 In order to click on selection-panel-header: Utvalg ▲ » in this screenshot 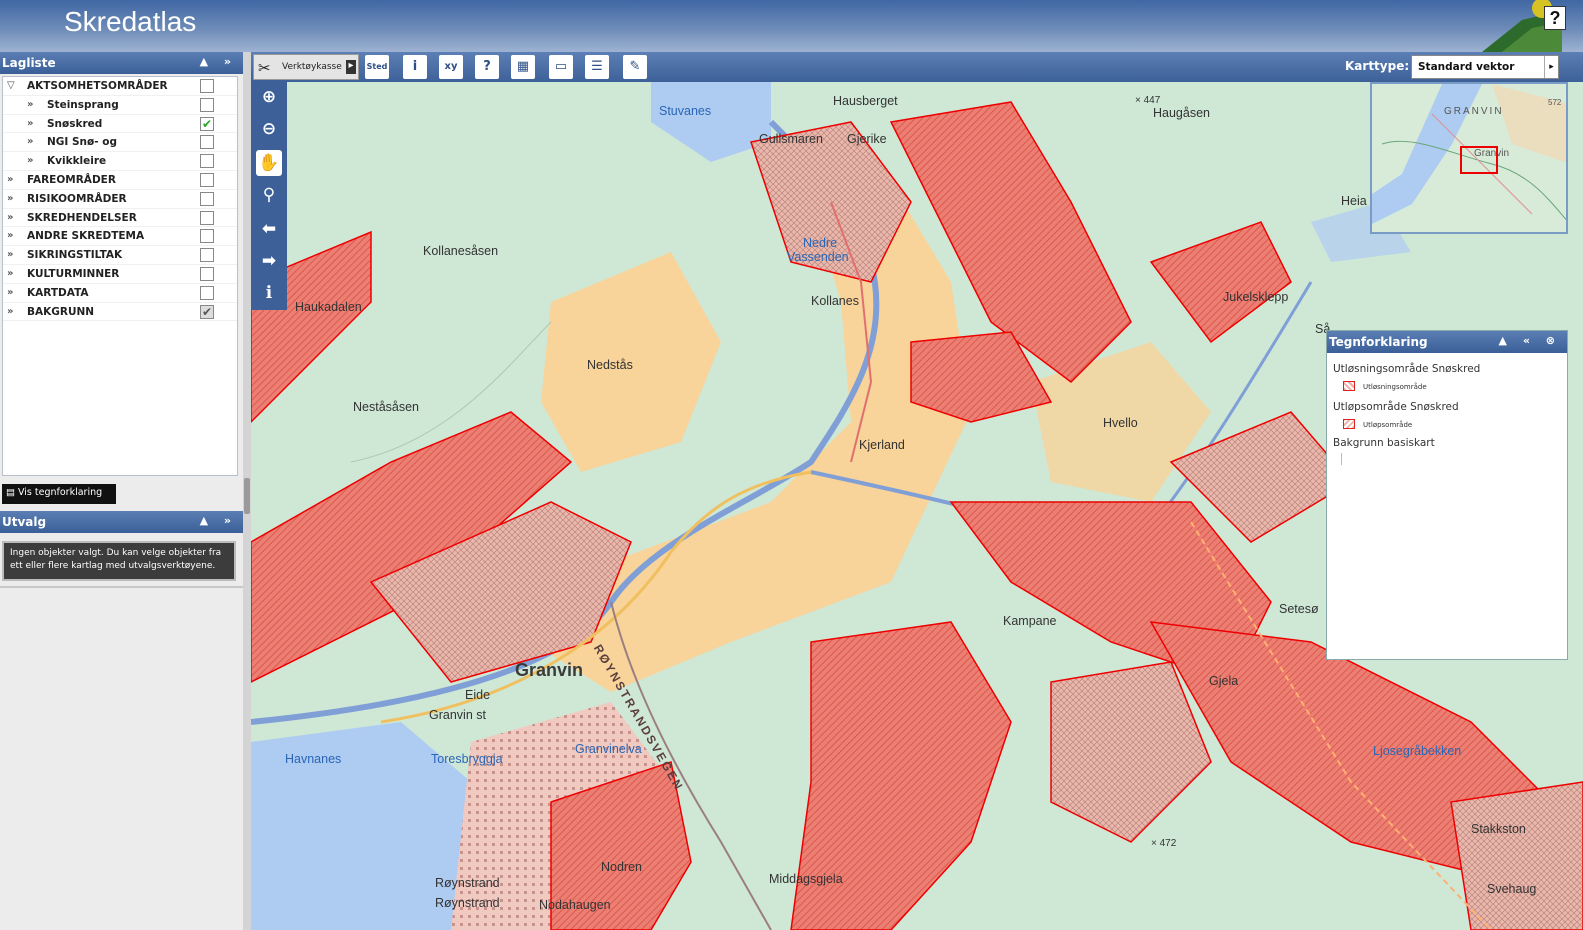, I will do `click(121, 522)`.